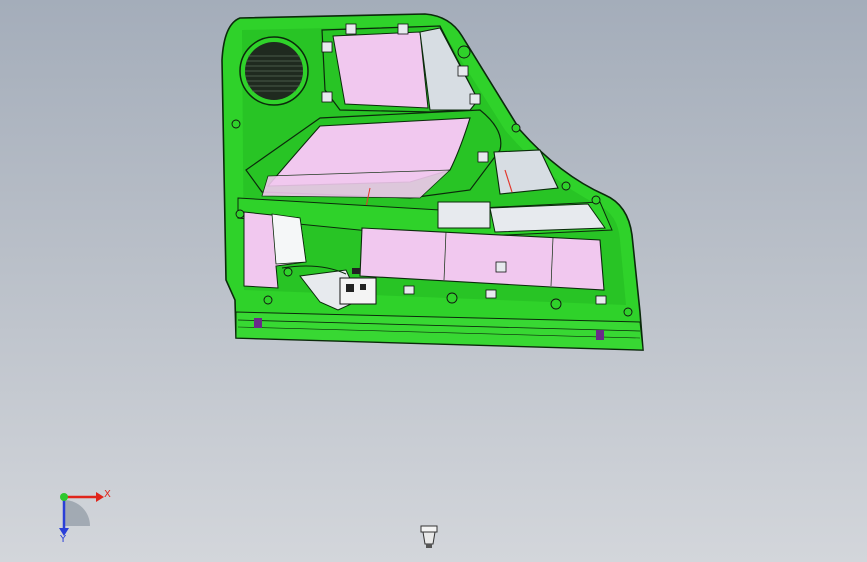 The image size is (867, 562). What do you see at coordinates (380, 70) in the screenshot?
I see `upper-pocket-panel` at bounding box center [380, 70].